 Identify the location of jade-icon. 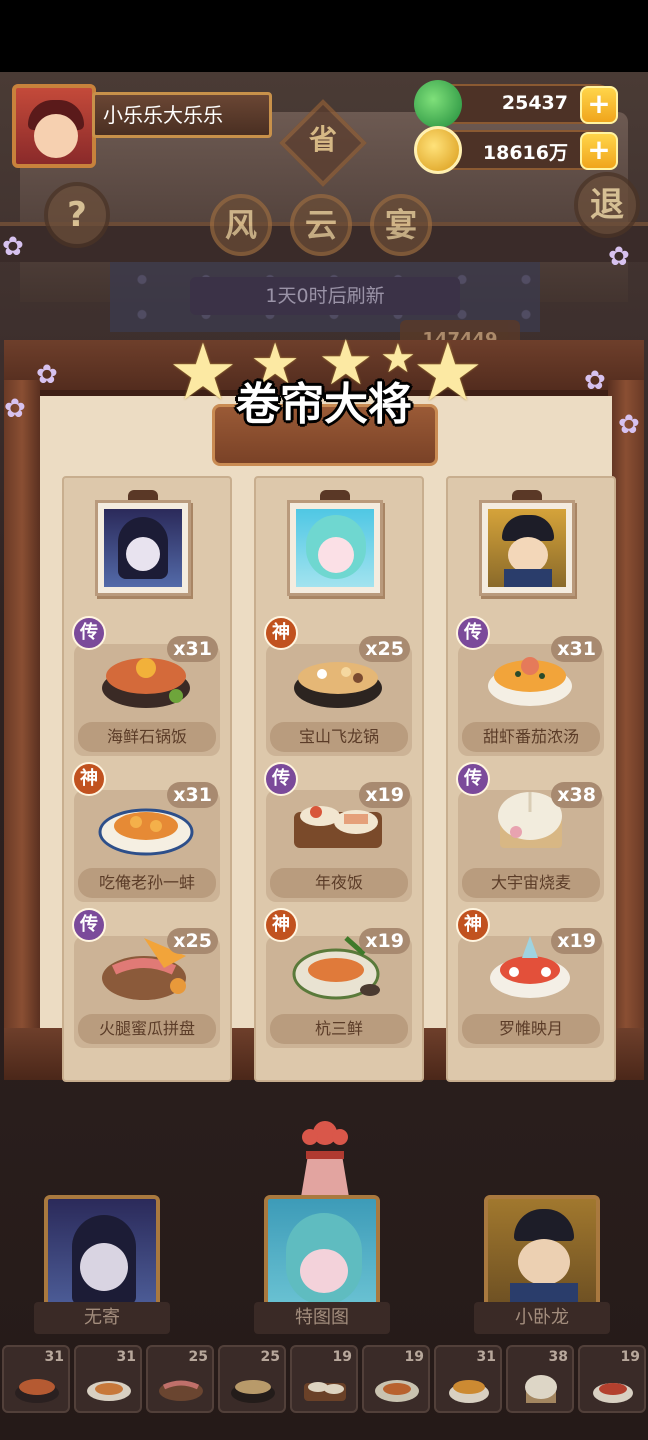
(438, 104).